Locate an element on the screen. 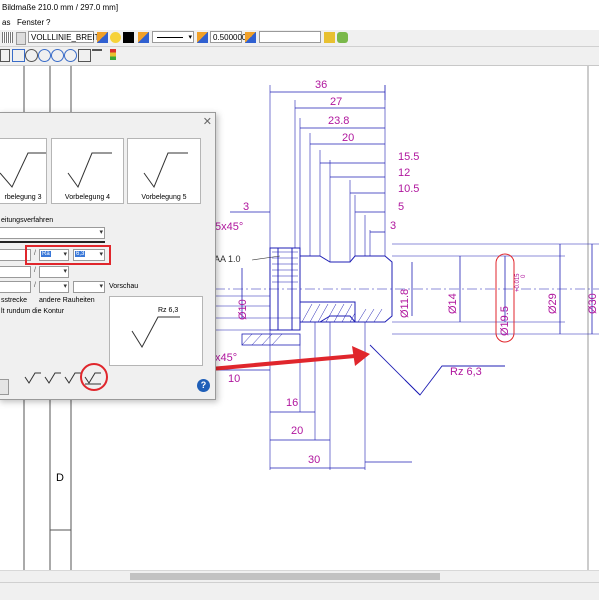 The width and height of the screenshot is (599, 600). bulb-icon is located at coordinates (115, 37).